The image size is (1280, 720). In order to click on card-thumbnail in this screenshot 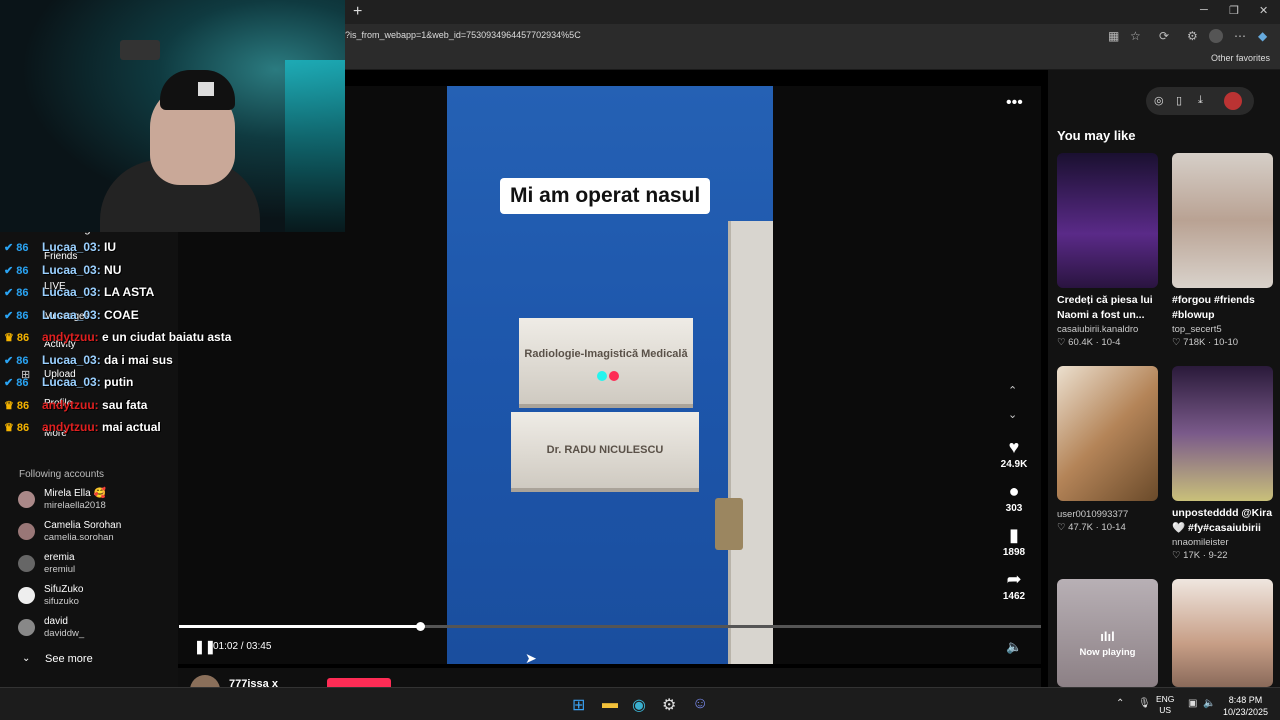, I will do `click(1222, 220)`.